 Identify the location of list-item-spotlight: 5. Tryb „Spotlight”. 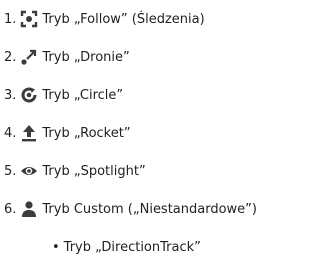
(75, 171).